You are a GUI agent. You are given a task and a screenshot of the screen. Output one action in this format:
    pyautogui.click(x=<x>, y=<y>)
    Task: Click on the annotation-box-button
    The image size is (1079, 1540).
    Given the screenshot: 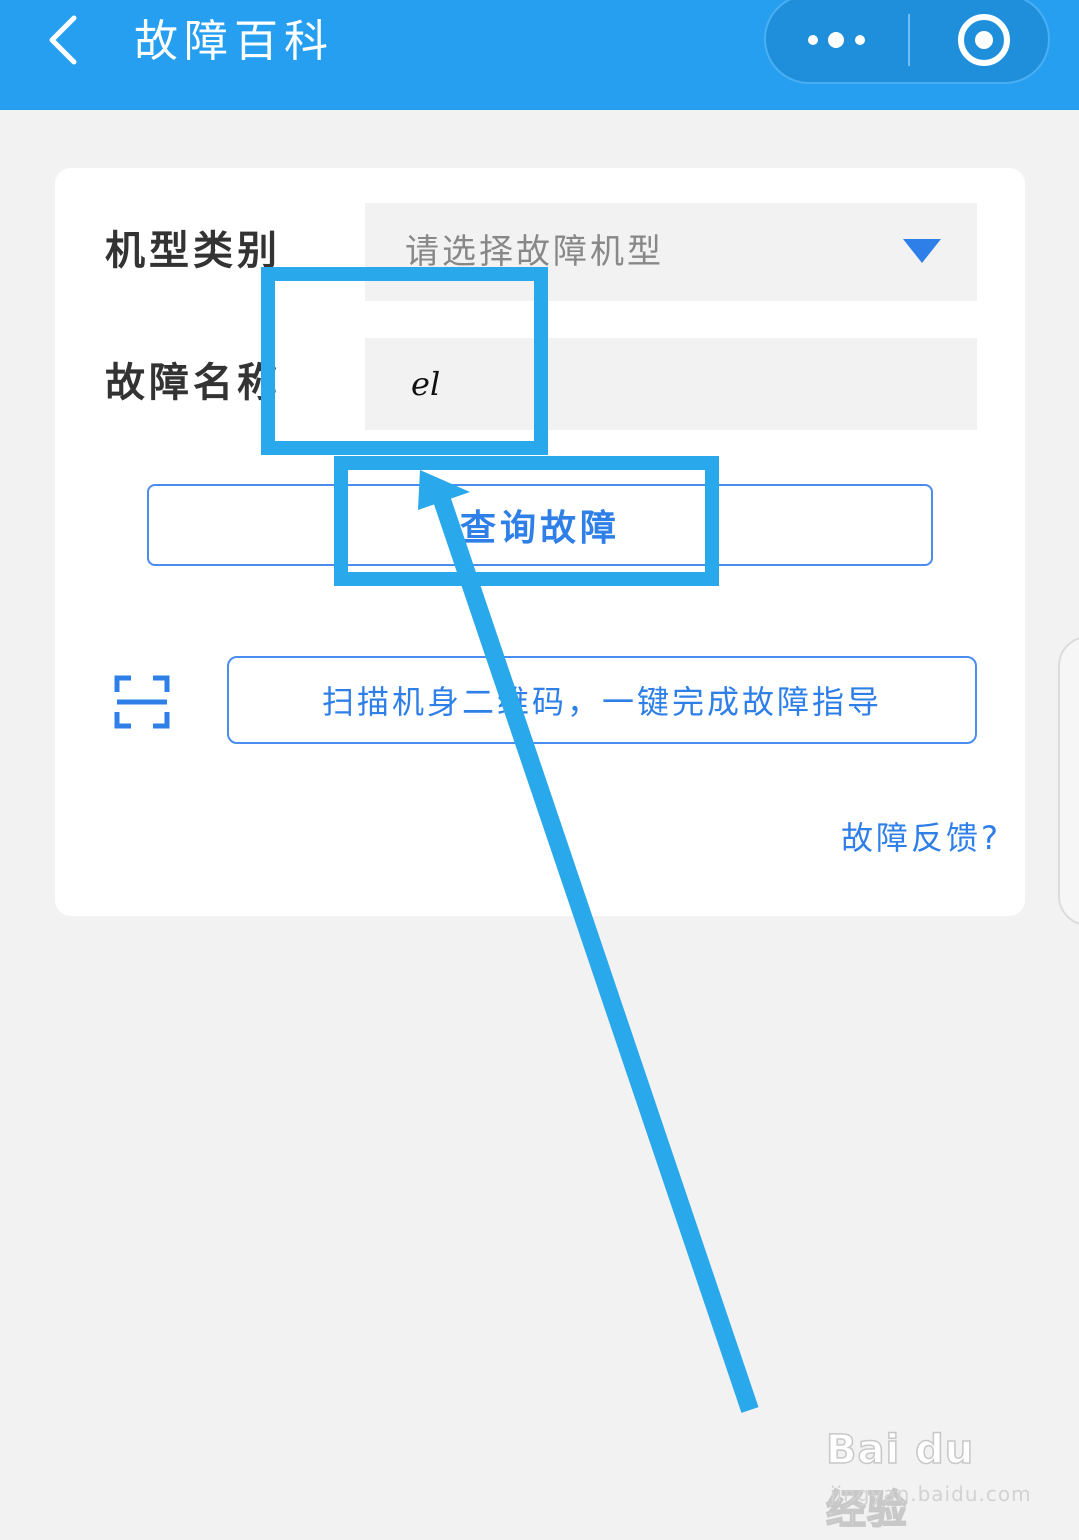 What is the action you would take?
    pyautogui.click(x=526, y=521)
    